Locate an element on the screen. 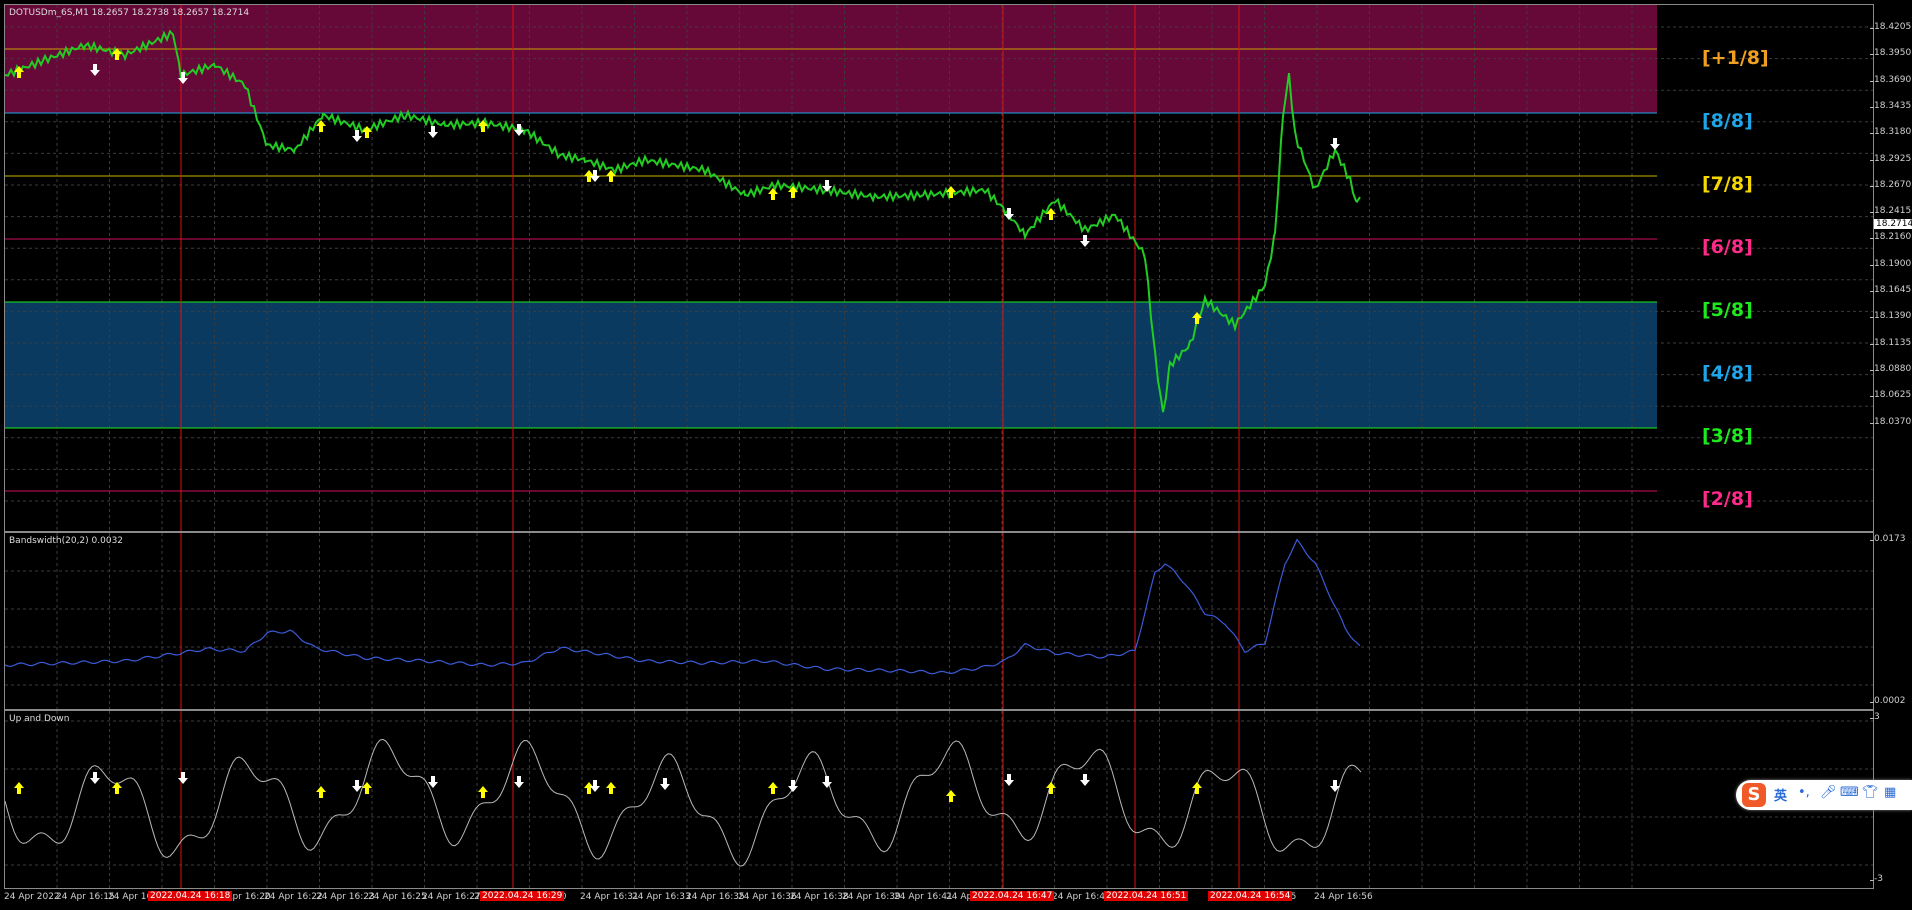  price-tick: 18.1645 is located at coordinates (1890, 290).